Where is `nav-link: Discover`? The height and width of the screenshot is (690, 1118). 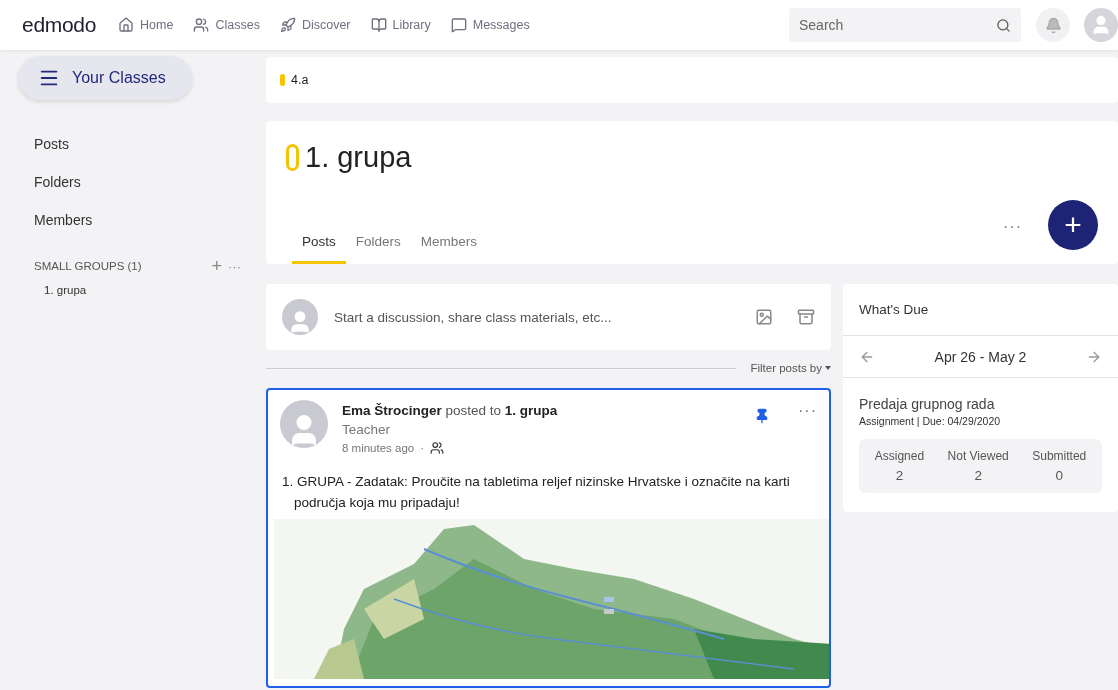
nav-link: Discover is located at coordinates (315, 25).